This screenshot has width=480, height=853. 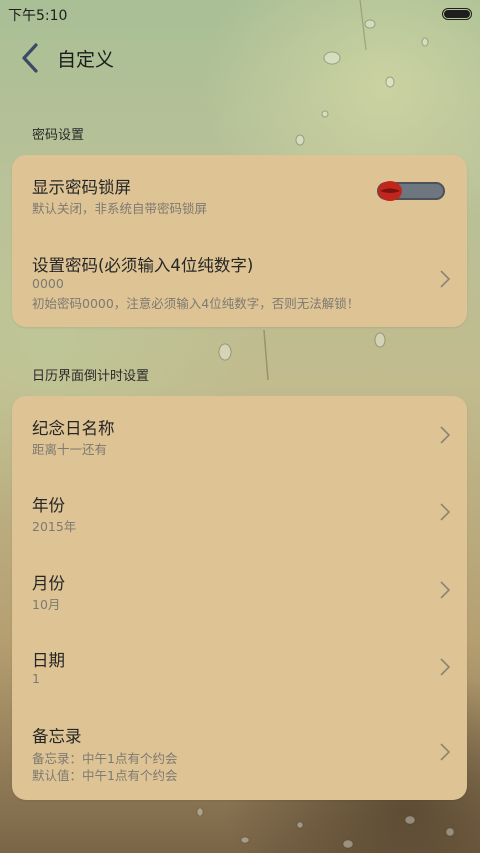 I want to click on memo-row: 备忘录 备忘录：中午1点有个约会 默认值：中午1点有个约会, so click(x=239, y=753).